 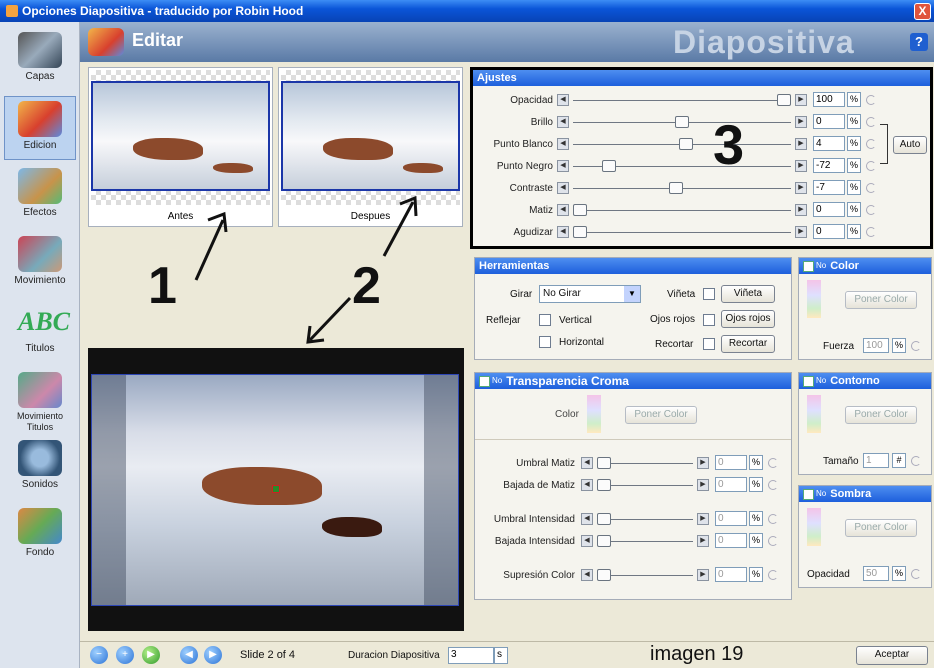 I want to click on recortar-button: Recortar, so click(x=748, y=344).